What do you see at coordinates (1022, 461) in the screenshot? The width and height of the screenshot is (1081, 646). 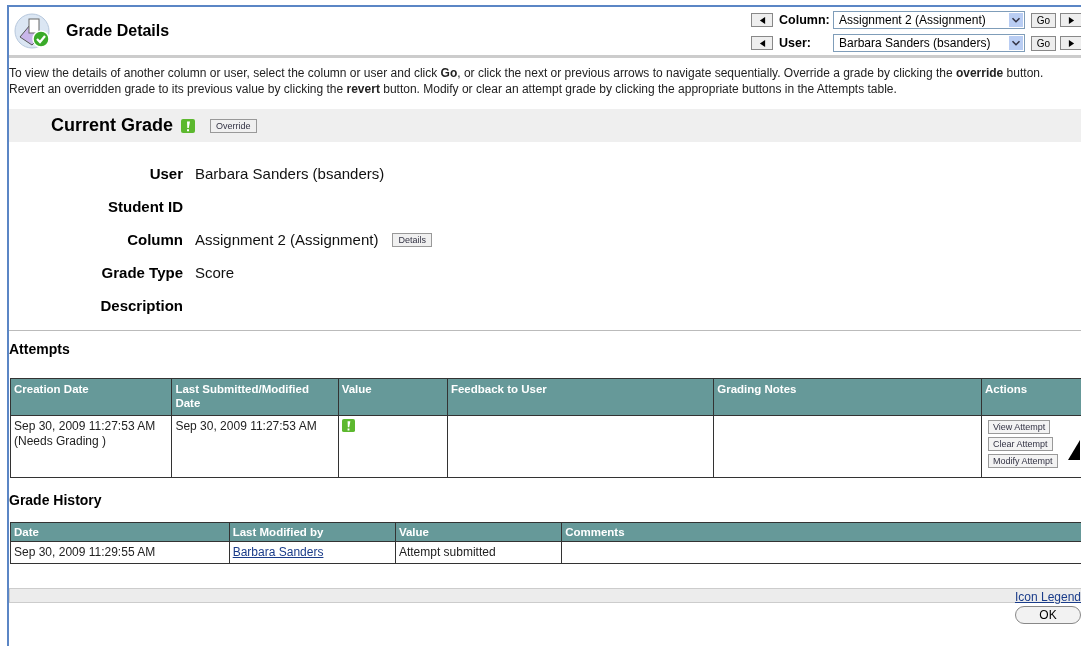 I see `attempt-button: Modify Attempt` at bounding box center [1022, 461].